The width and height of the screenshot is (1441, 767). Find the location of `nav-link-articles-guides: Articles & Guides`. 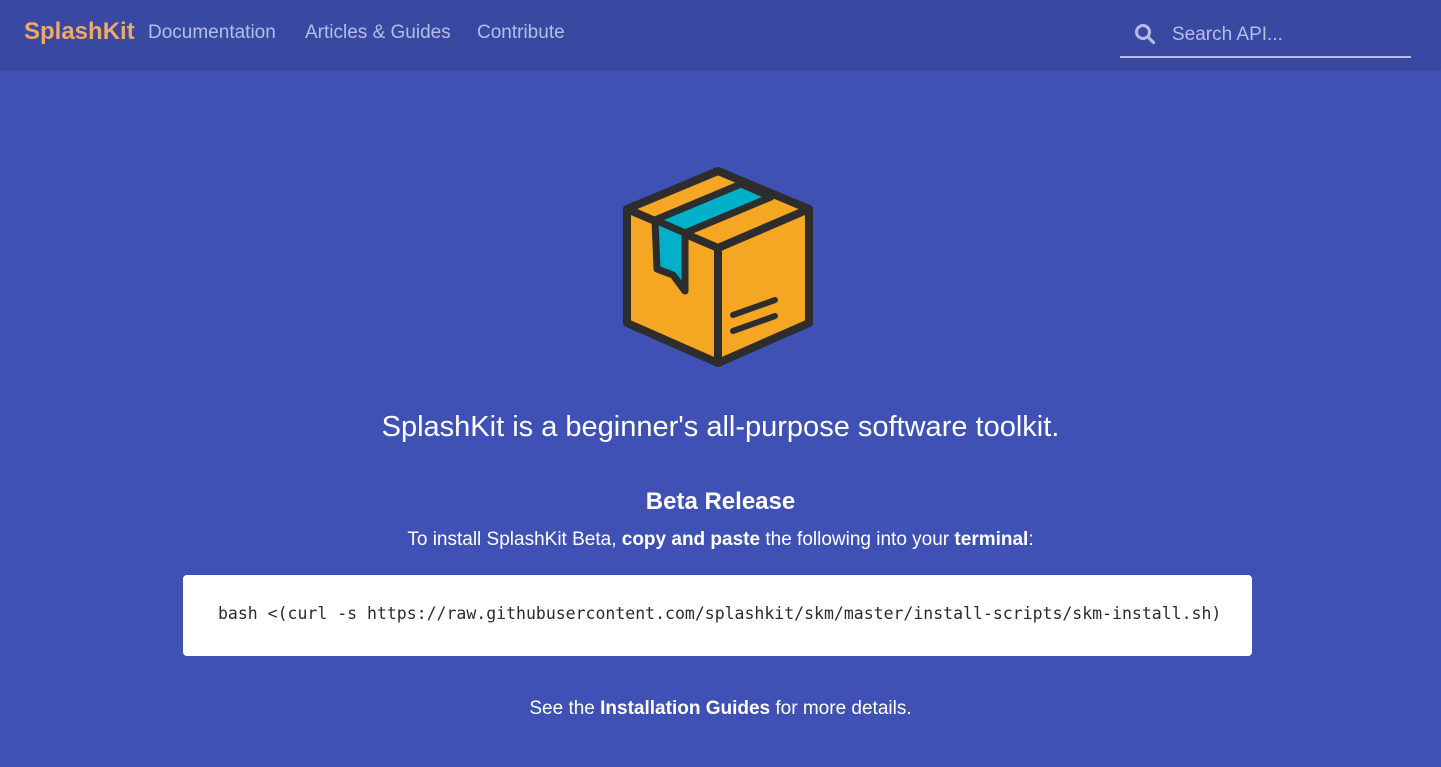

nav-link-articles-guides: Articles & Guides is located at coordinates (378, 33).